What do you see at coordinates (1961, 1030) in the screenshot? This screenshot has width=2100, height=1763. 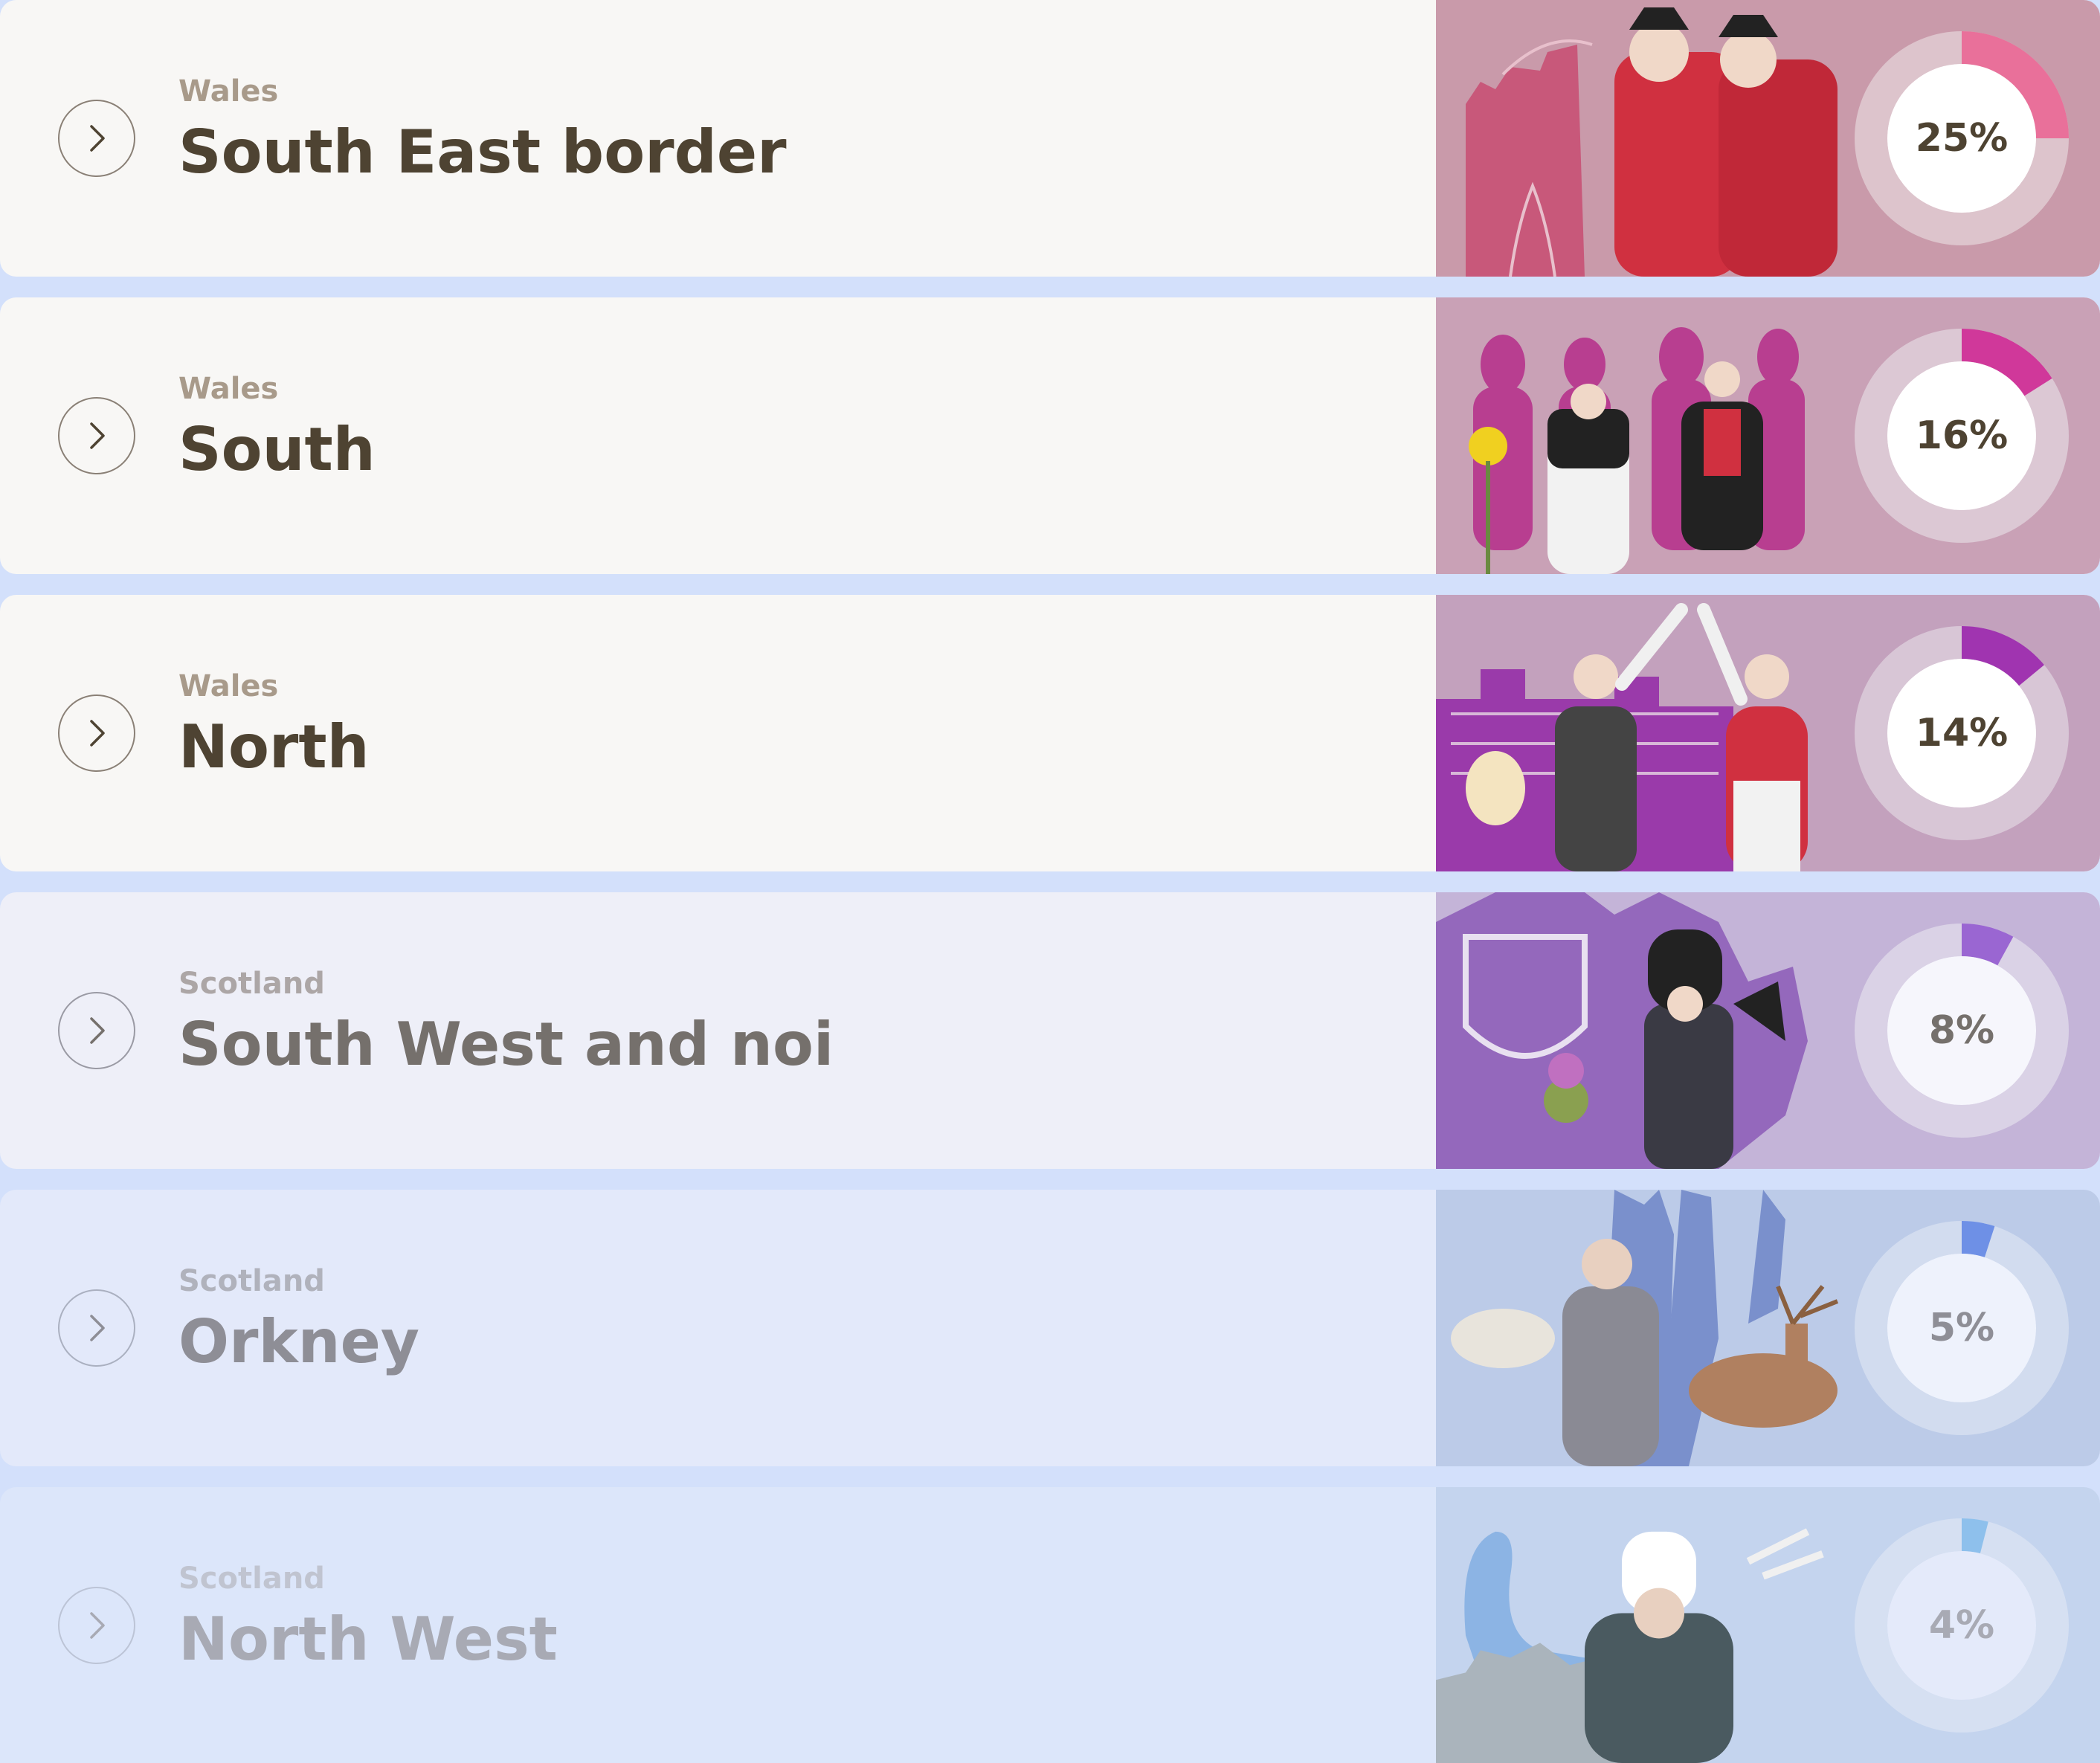 I see `progress-percent: 8%` at bounding box center [1961, 1030].